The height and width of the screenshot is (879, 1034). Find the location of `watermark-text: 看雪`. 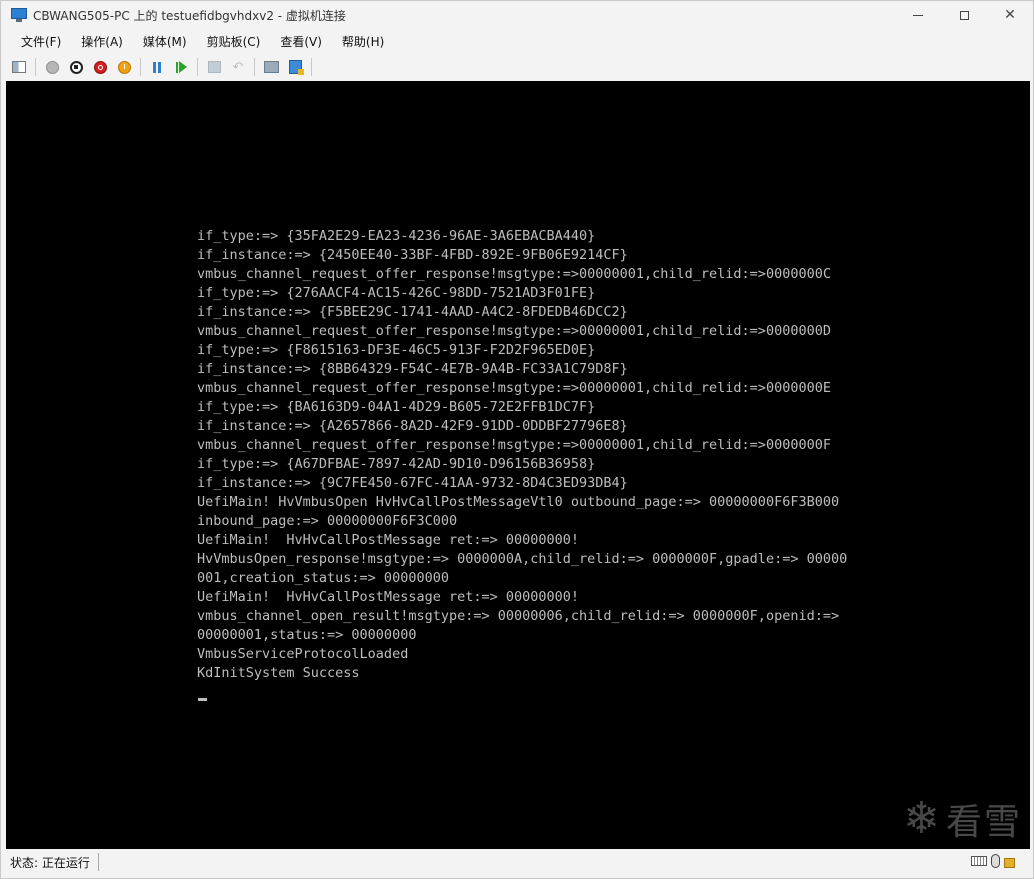

watermark-text: 看雪 is located at coordinates (983, 822).